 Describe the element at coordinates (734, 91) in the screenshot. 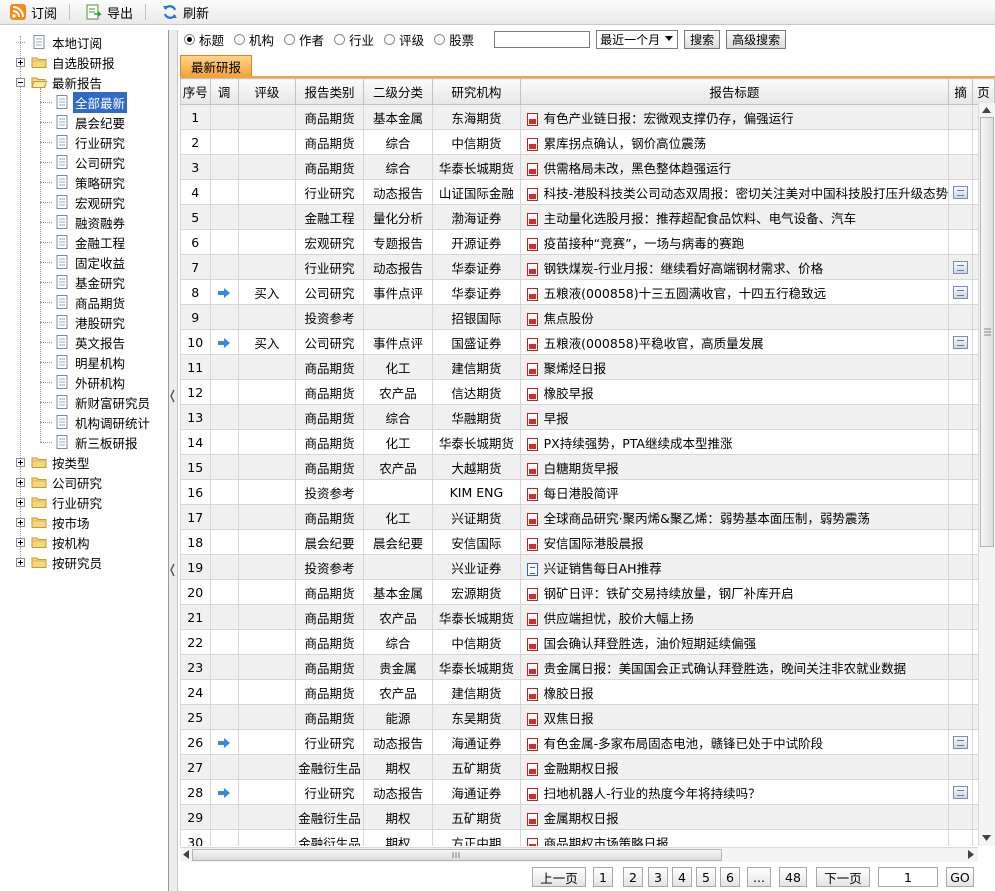

I see `column-header: 报告标题` at that location.